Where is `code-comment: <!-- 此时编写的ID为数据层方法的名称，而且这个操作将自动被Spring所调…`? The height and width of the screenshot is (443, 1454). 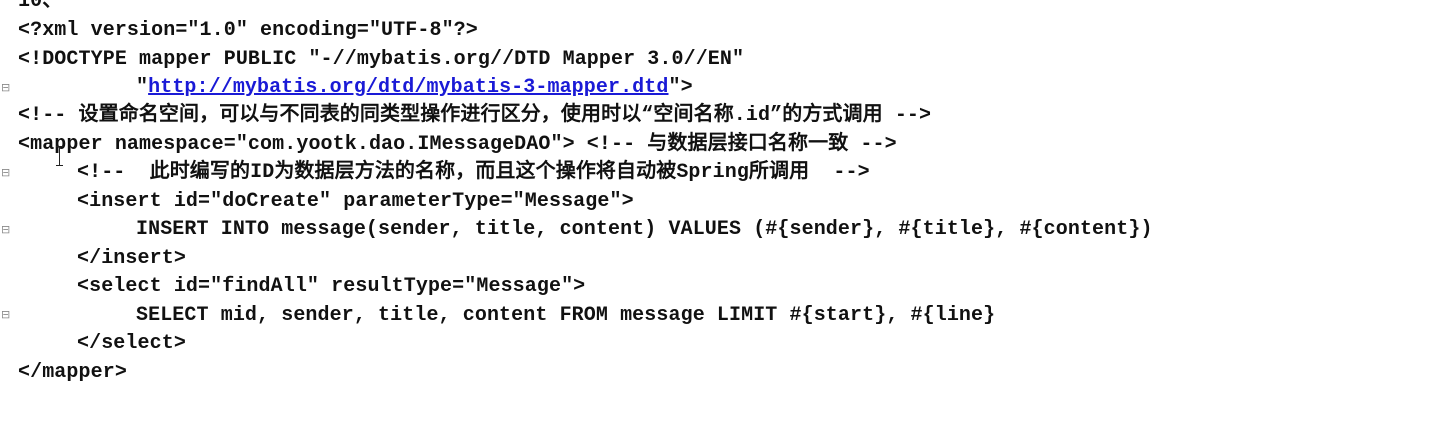
code-comment: <!-- 此时编写的ID为数据层方法的名称，而且这个操作将自动被Spring所调… is located at coordinates (473, 172).